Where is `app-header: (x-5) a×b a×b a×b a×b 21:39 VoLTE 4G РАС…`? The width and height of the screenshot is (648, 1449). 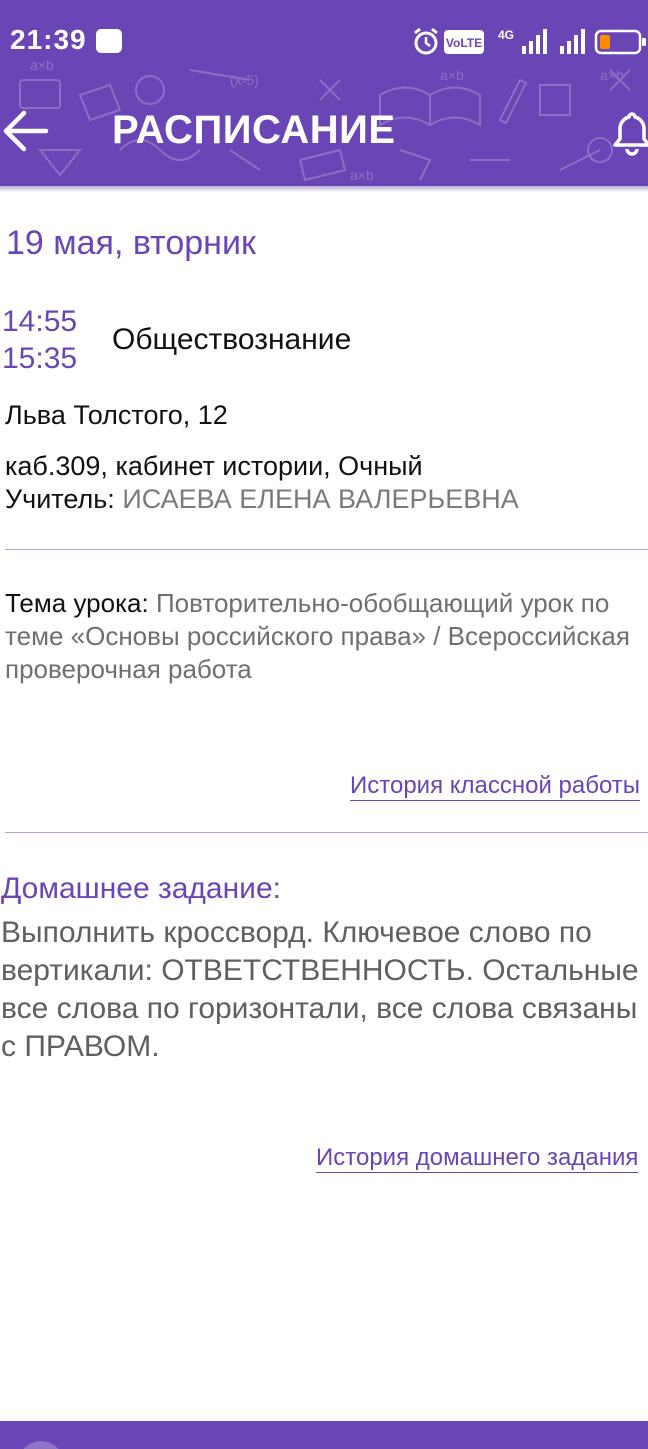 app-header: (x-5) a×b a×b a×b a×b 21:39 VoLTE 4G РАС… is located at coordinates (324, 93).